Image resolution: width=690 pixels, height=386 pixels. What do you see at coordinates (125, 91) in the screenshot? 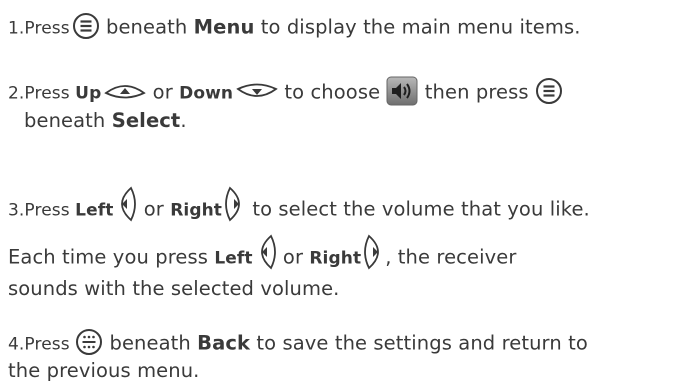
I see `up-arrow-key-icon` at bounding box center [125, 91].